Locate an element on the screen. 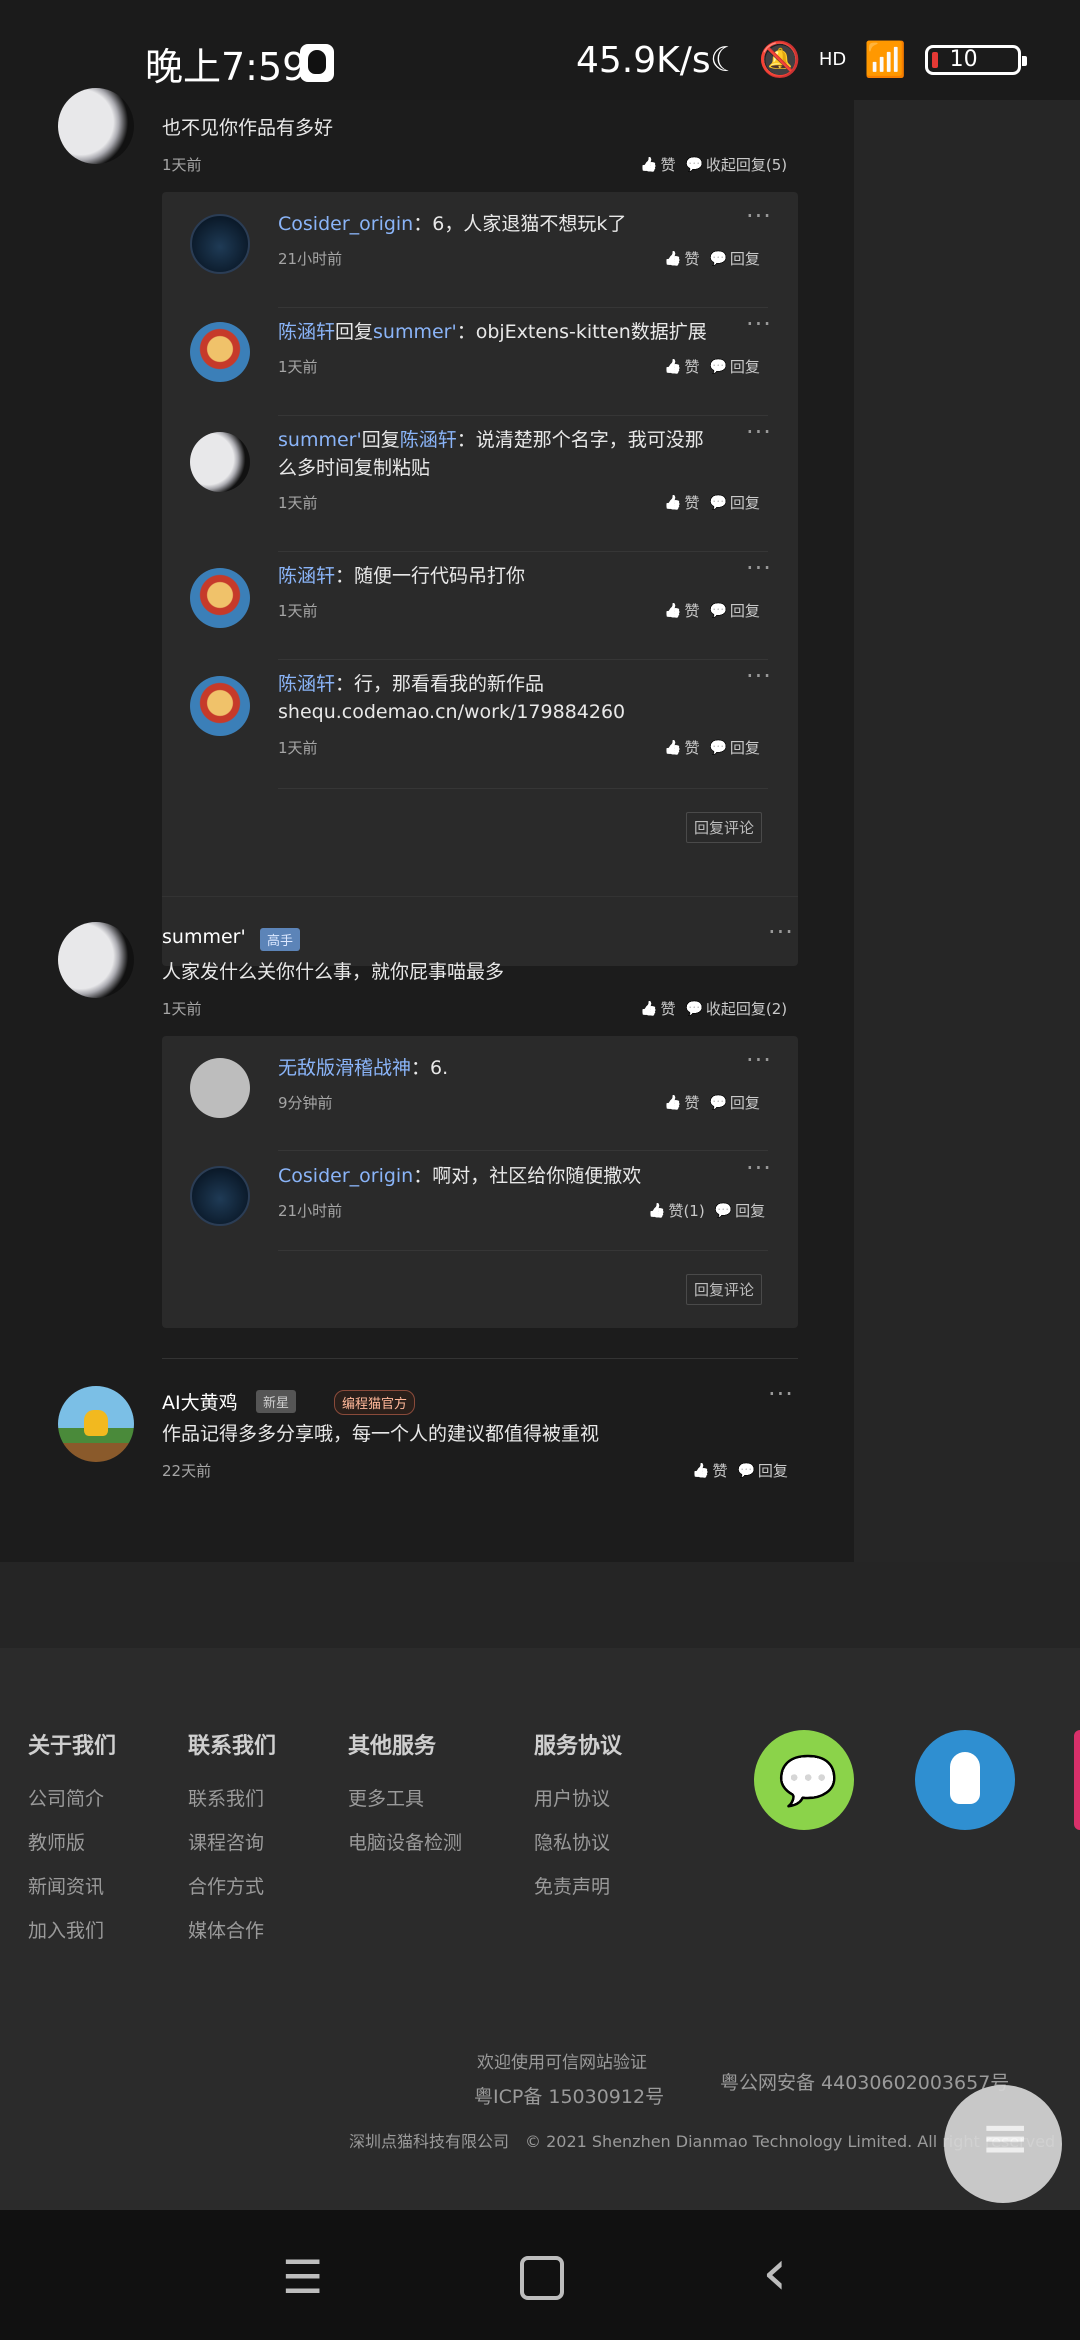 The image size is (1080, 2340). footer-link: 联系我们 is located at coordinates (232, 1797).